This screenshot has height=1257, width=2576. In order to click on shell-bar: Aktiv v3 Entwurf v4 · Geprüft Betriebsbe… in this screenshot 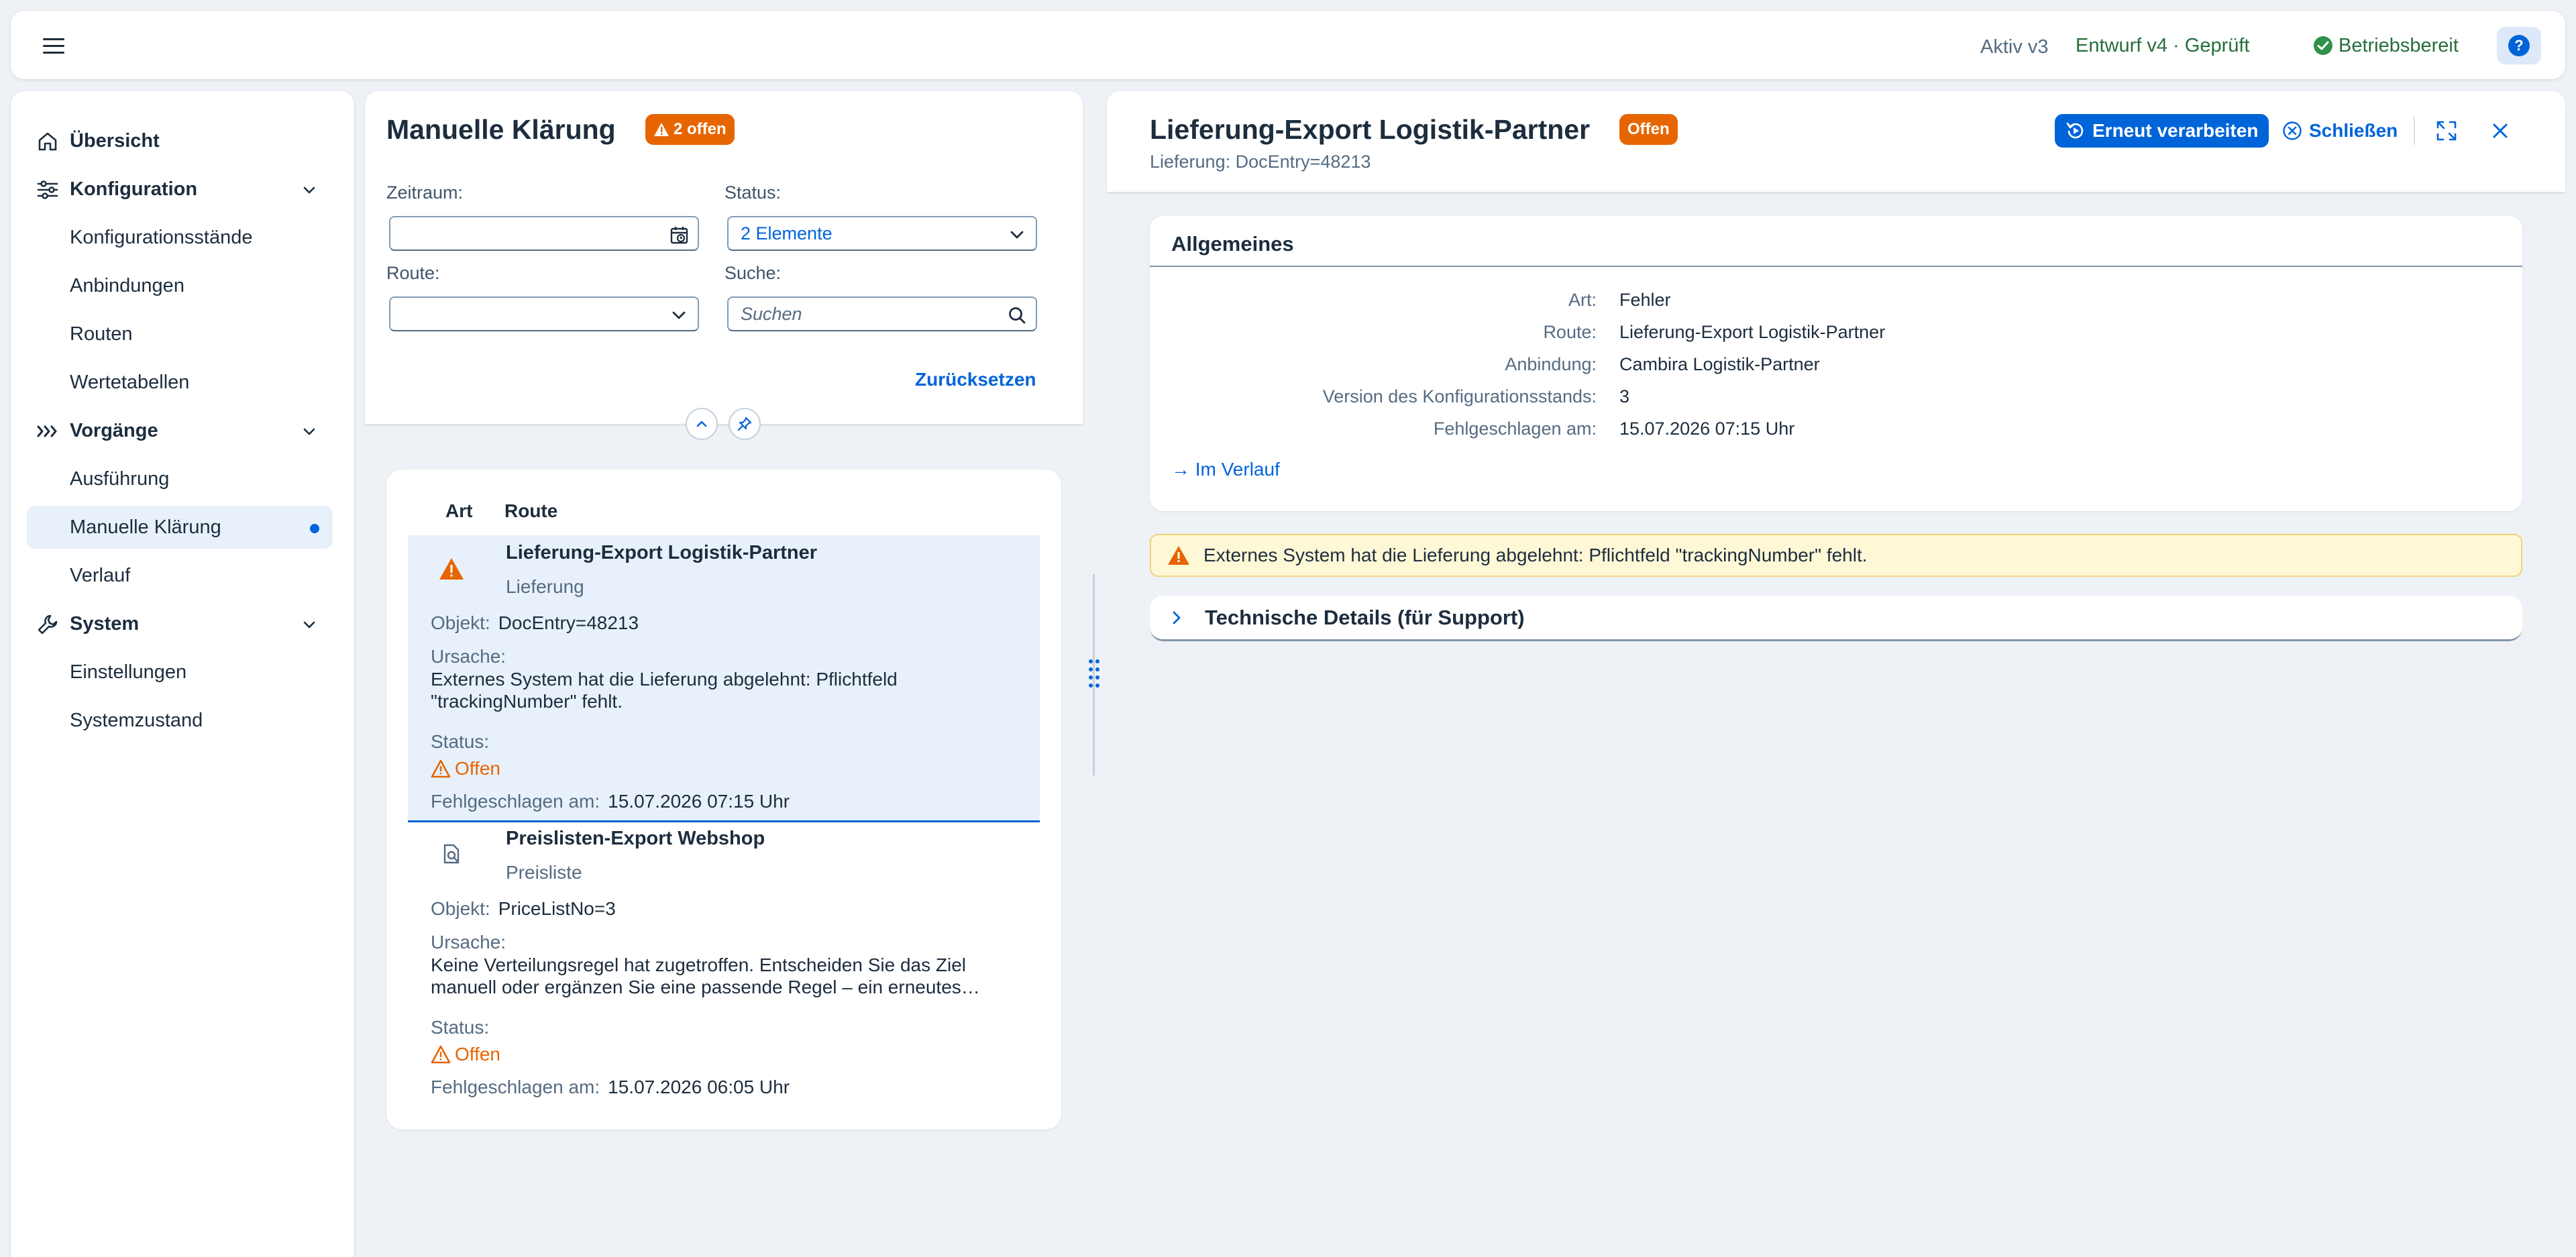, I will do `click(1288, 45)`.